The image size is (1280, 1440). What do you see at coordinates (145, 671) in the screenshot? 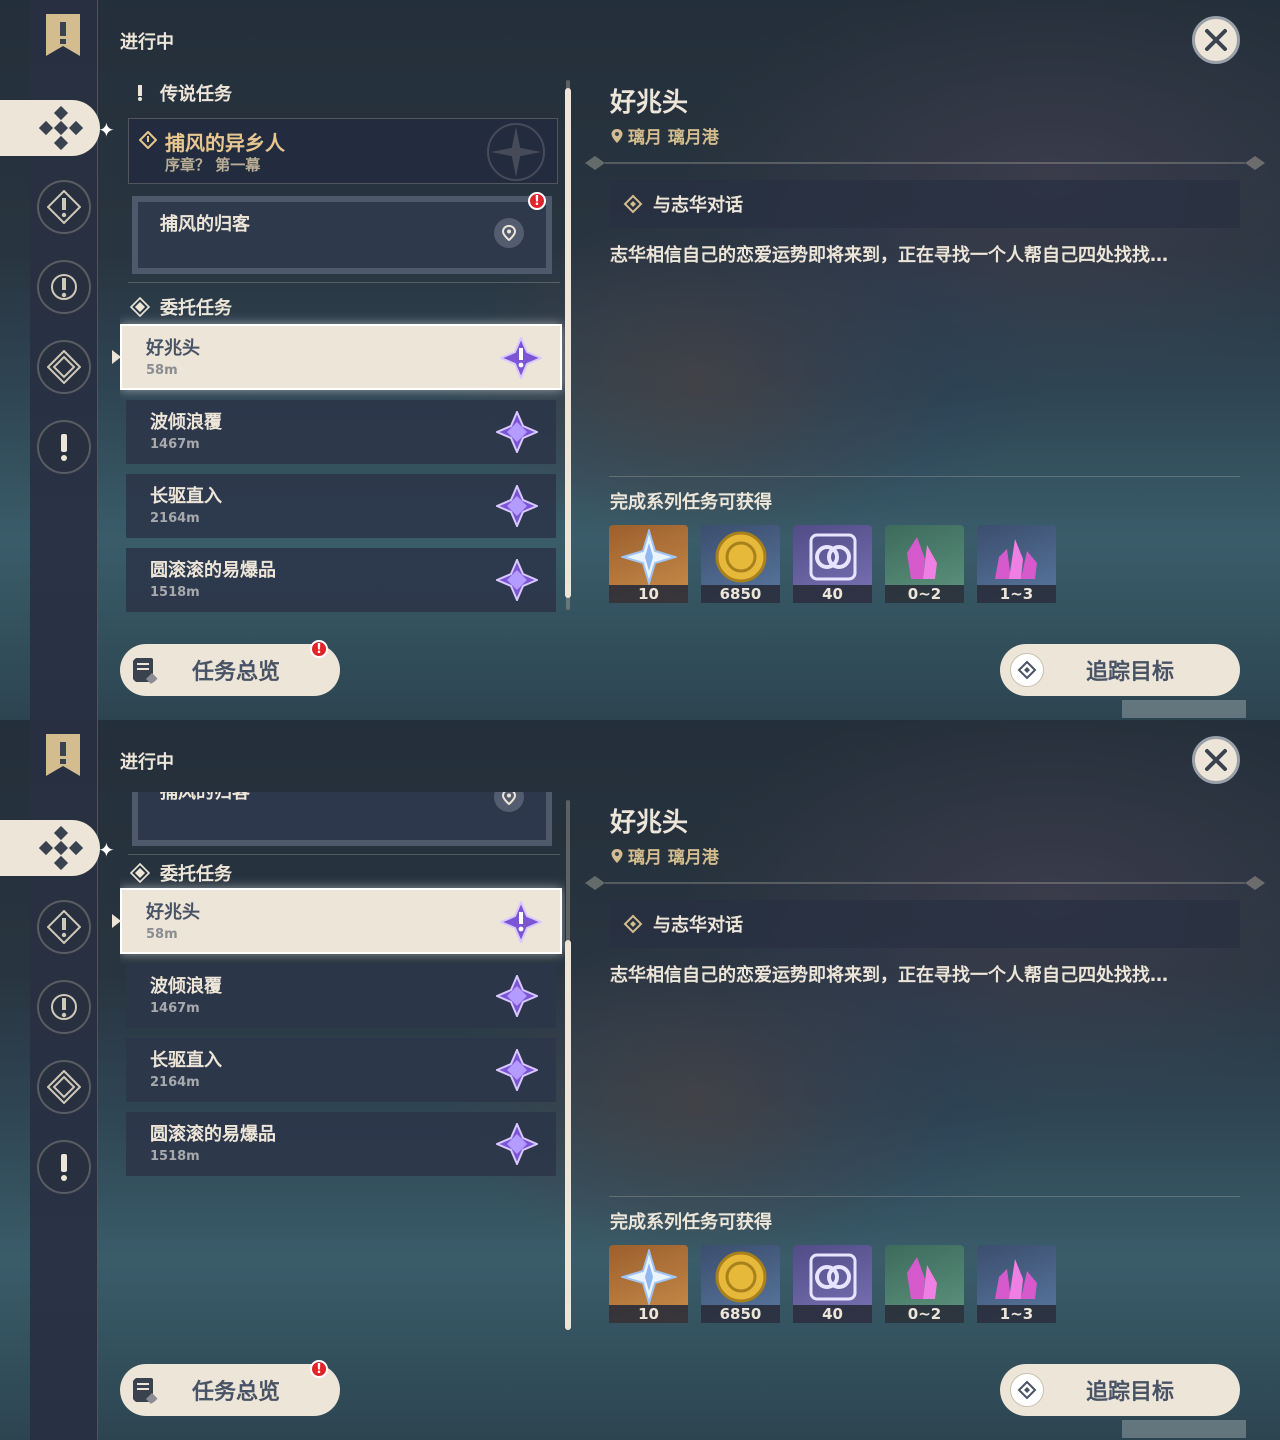
I see `quest-book-icon` at bounding box center [145, 671].